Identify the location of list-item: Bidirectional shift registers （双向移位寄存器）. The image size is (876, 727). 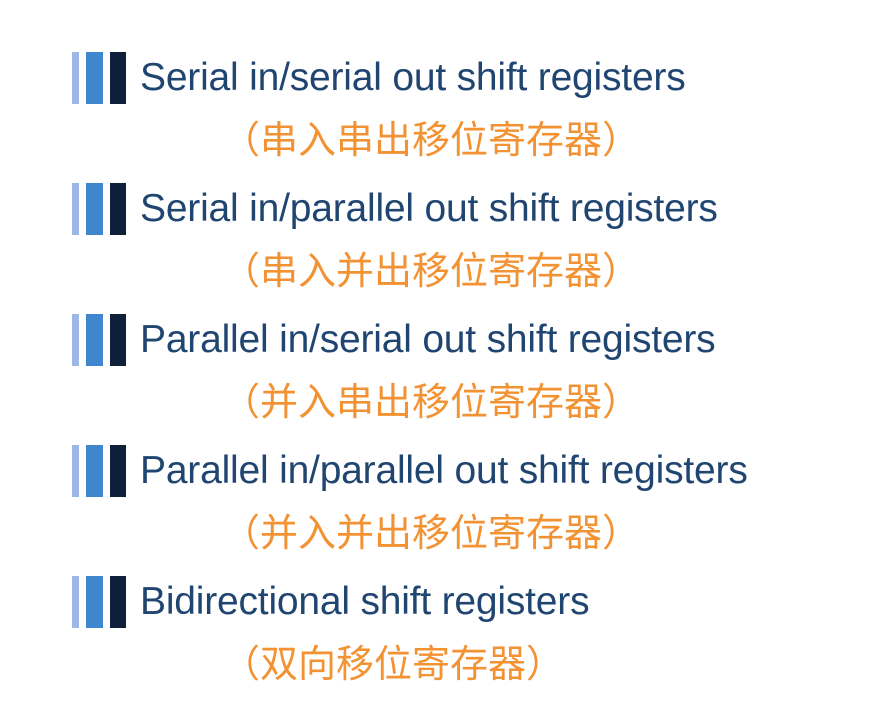
(467, 632).